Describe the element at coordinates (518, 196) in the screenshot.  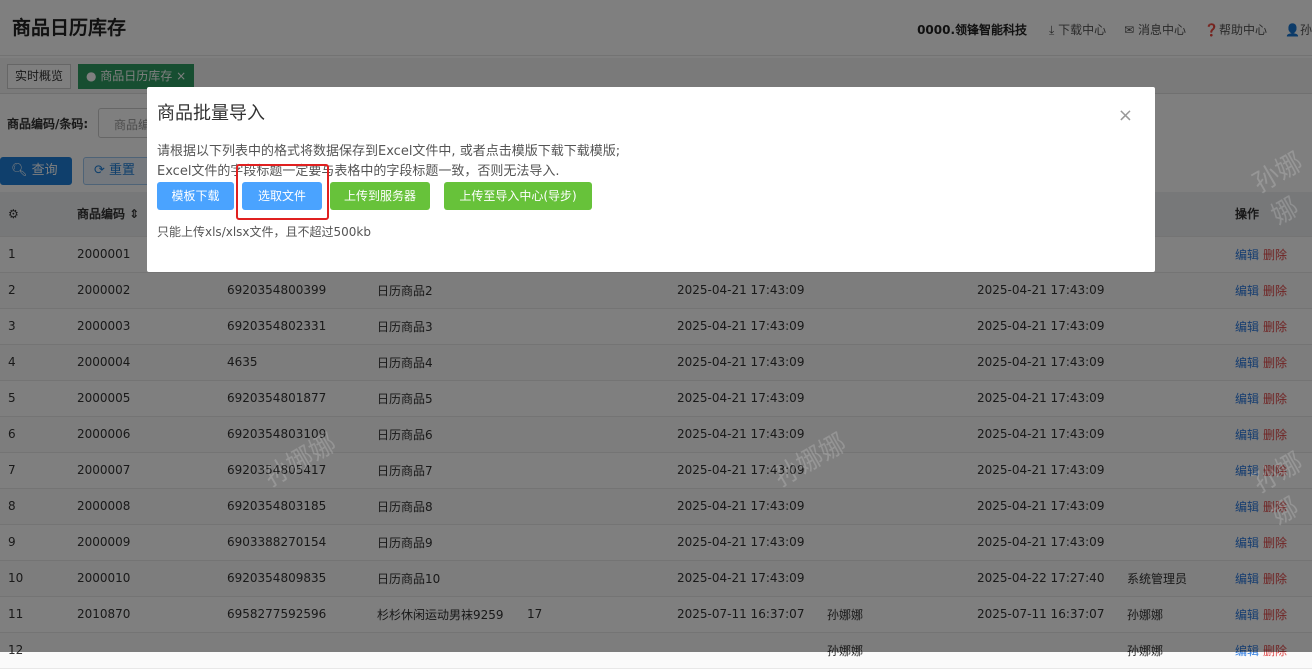
I see `upload-import-center-button: 上传至导入中心(导步)` at that location.